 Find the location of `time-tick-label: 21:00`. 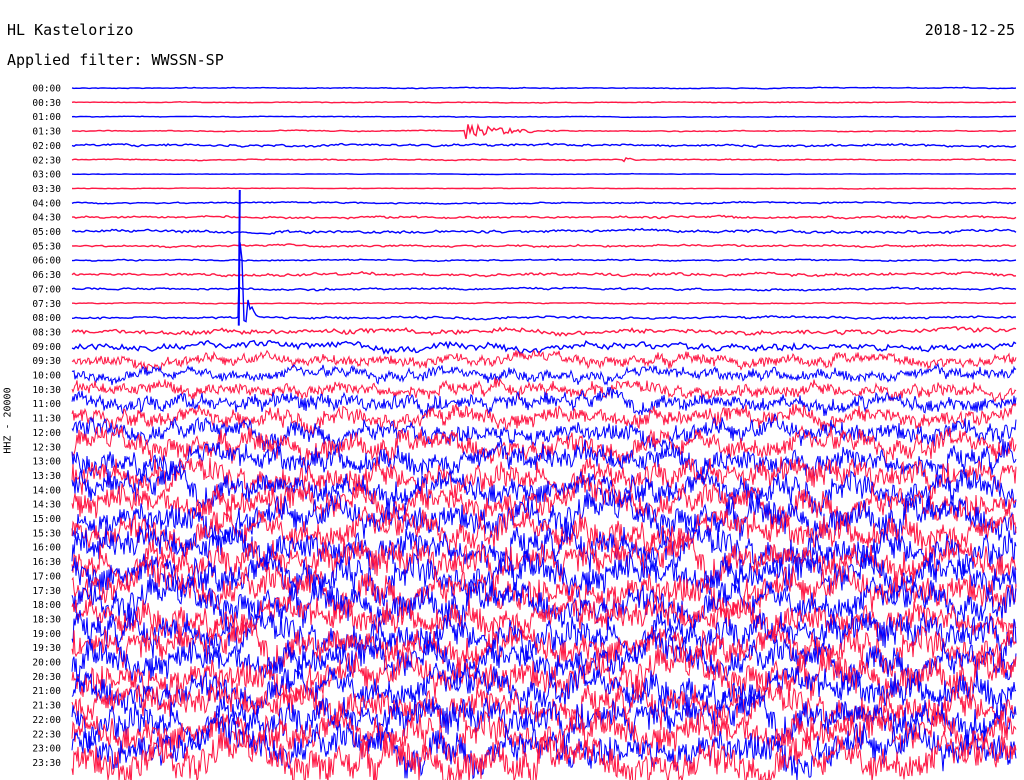

time-tick-label: 21:00 is located at coordinates (46, 691).